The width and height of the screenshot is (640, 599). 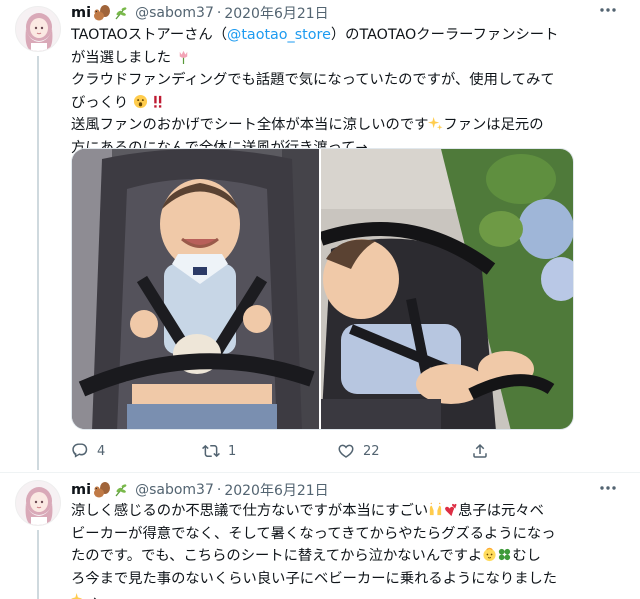 I want to click on tweet-text-segment: 息子は元々ベ, so click(x=501, y=511).